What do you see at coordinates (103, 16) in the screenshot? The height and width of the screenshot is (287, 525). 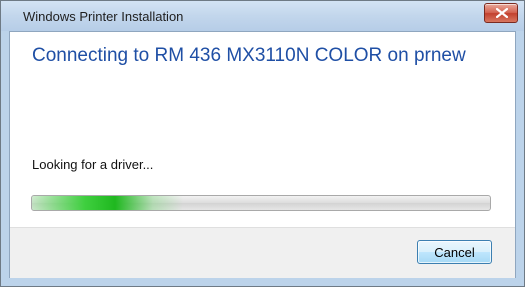 I see `window-title: Windows Printer Installation` at bounding box center [103, 16].